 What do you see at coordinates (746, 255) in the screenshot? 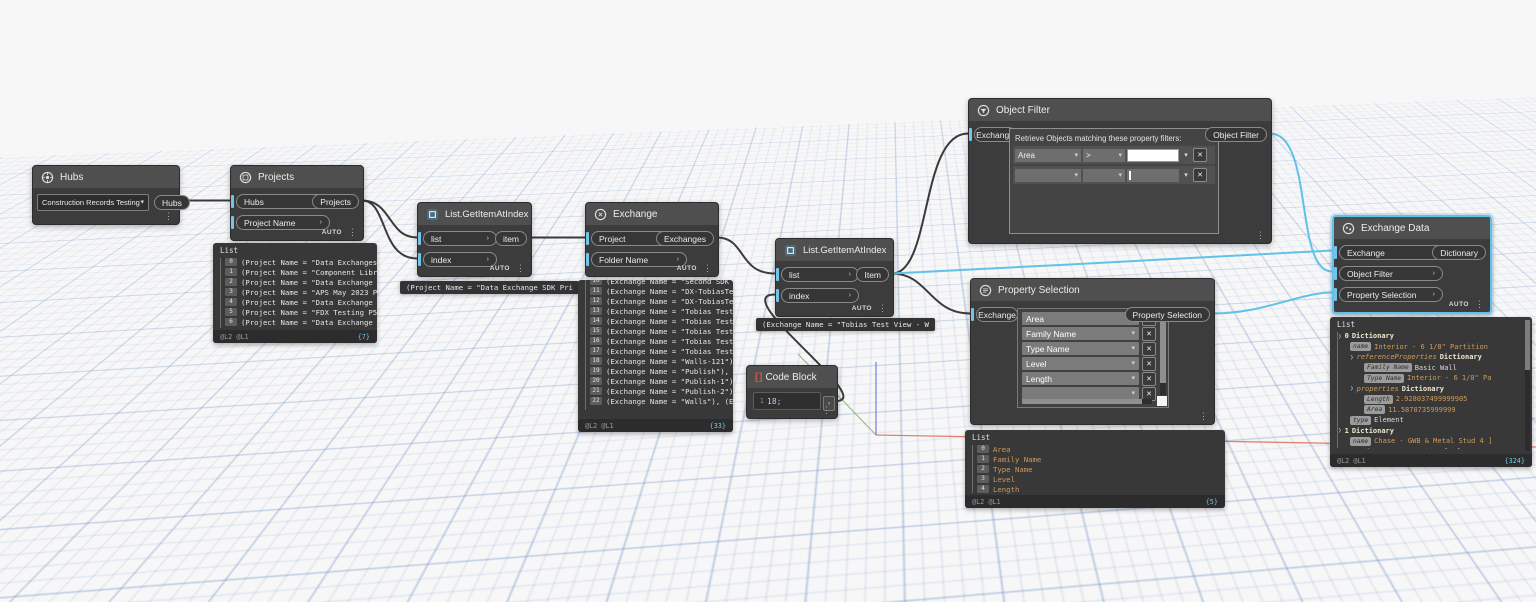
I see `wire-exchanges-to-list` at bounding box center [746, 255].